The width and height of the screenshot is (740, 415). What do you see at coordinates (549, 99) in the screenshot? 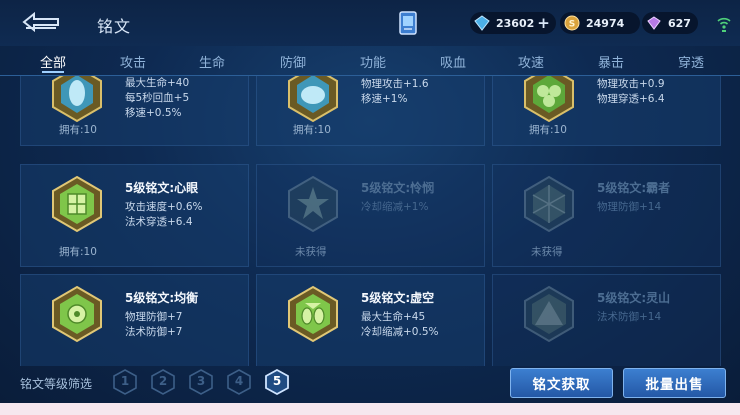
I see `green-clover-gem-icon` at bounding box center [549, 99].